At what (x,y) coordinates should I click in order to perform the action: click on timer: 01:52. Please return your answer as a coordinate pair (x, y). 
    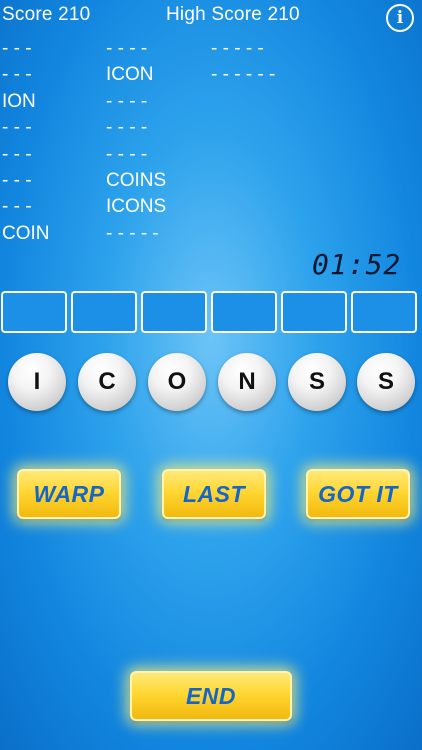
    Looking at the image, I should click on (357, 264).